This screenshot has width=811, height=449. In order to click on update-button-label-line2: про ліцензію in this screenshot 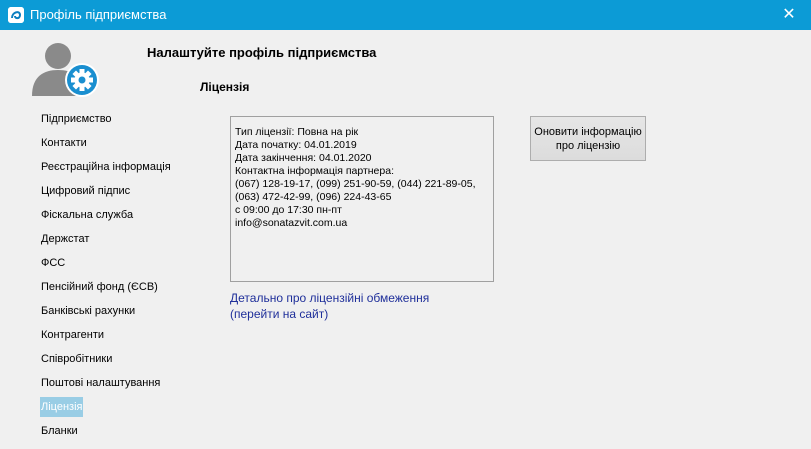, I will do `click(588, 145)`.